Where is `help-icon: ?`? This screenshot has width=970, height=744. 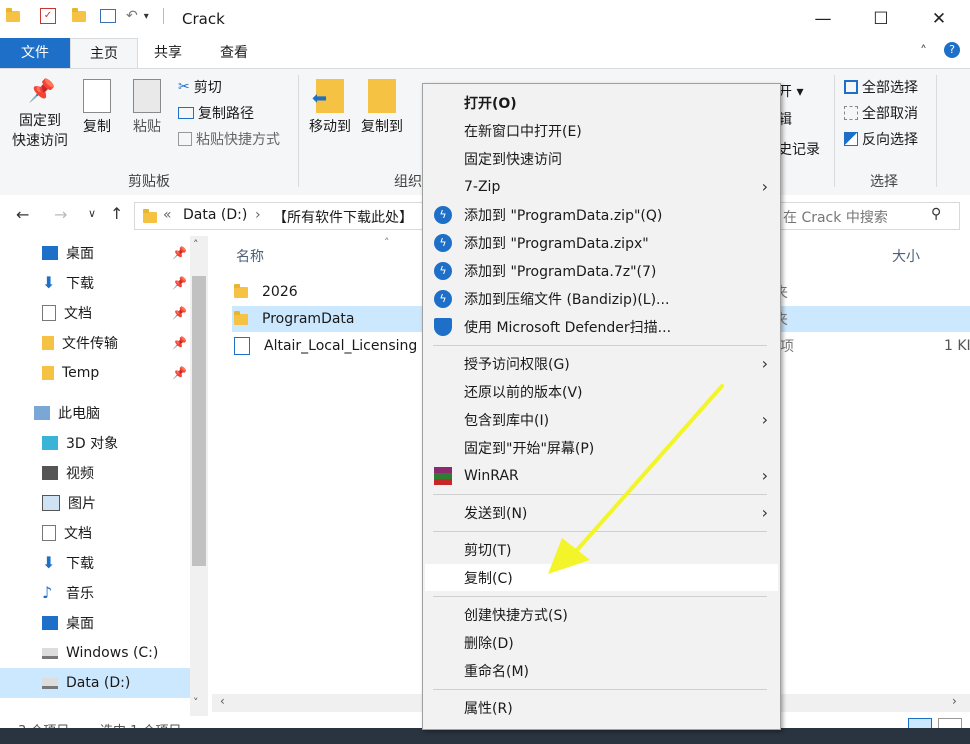 help-icon: ? is located at coordinates (952, 50).